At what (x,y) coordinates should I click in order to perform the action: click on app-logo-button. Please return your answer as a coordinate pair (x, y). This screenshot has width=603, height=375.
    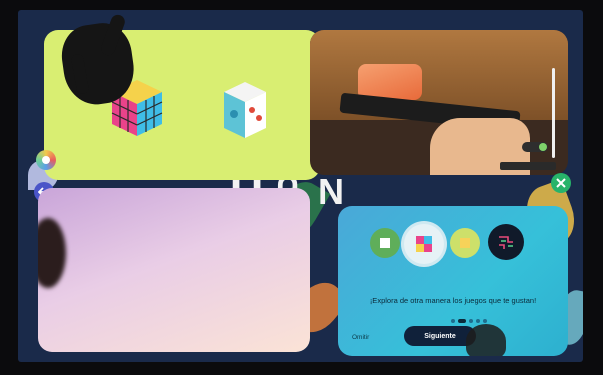
    Looking at the image, I should click on (46, 160).